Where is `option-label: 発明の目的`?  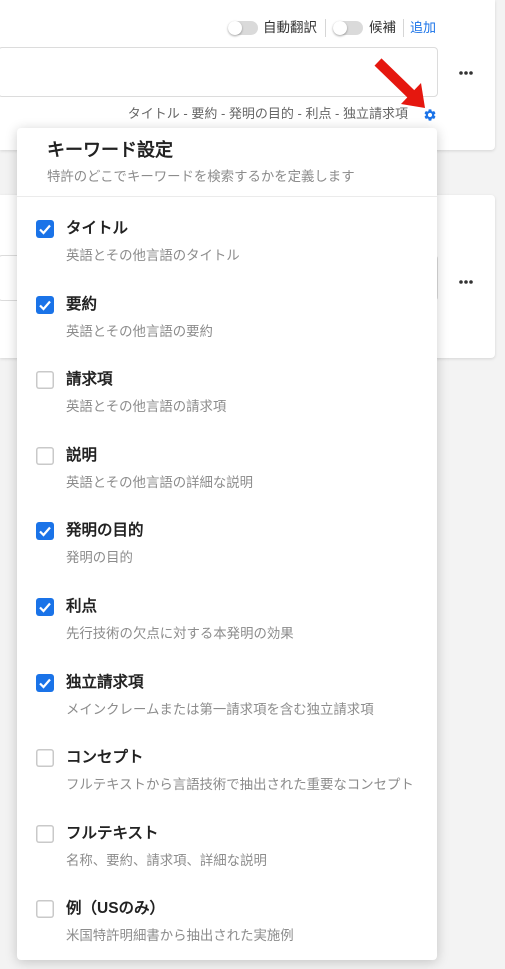 option-label: 発明の目的 is located at coordinates (105, 531).